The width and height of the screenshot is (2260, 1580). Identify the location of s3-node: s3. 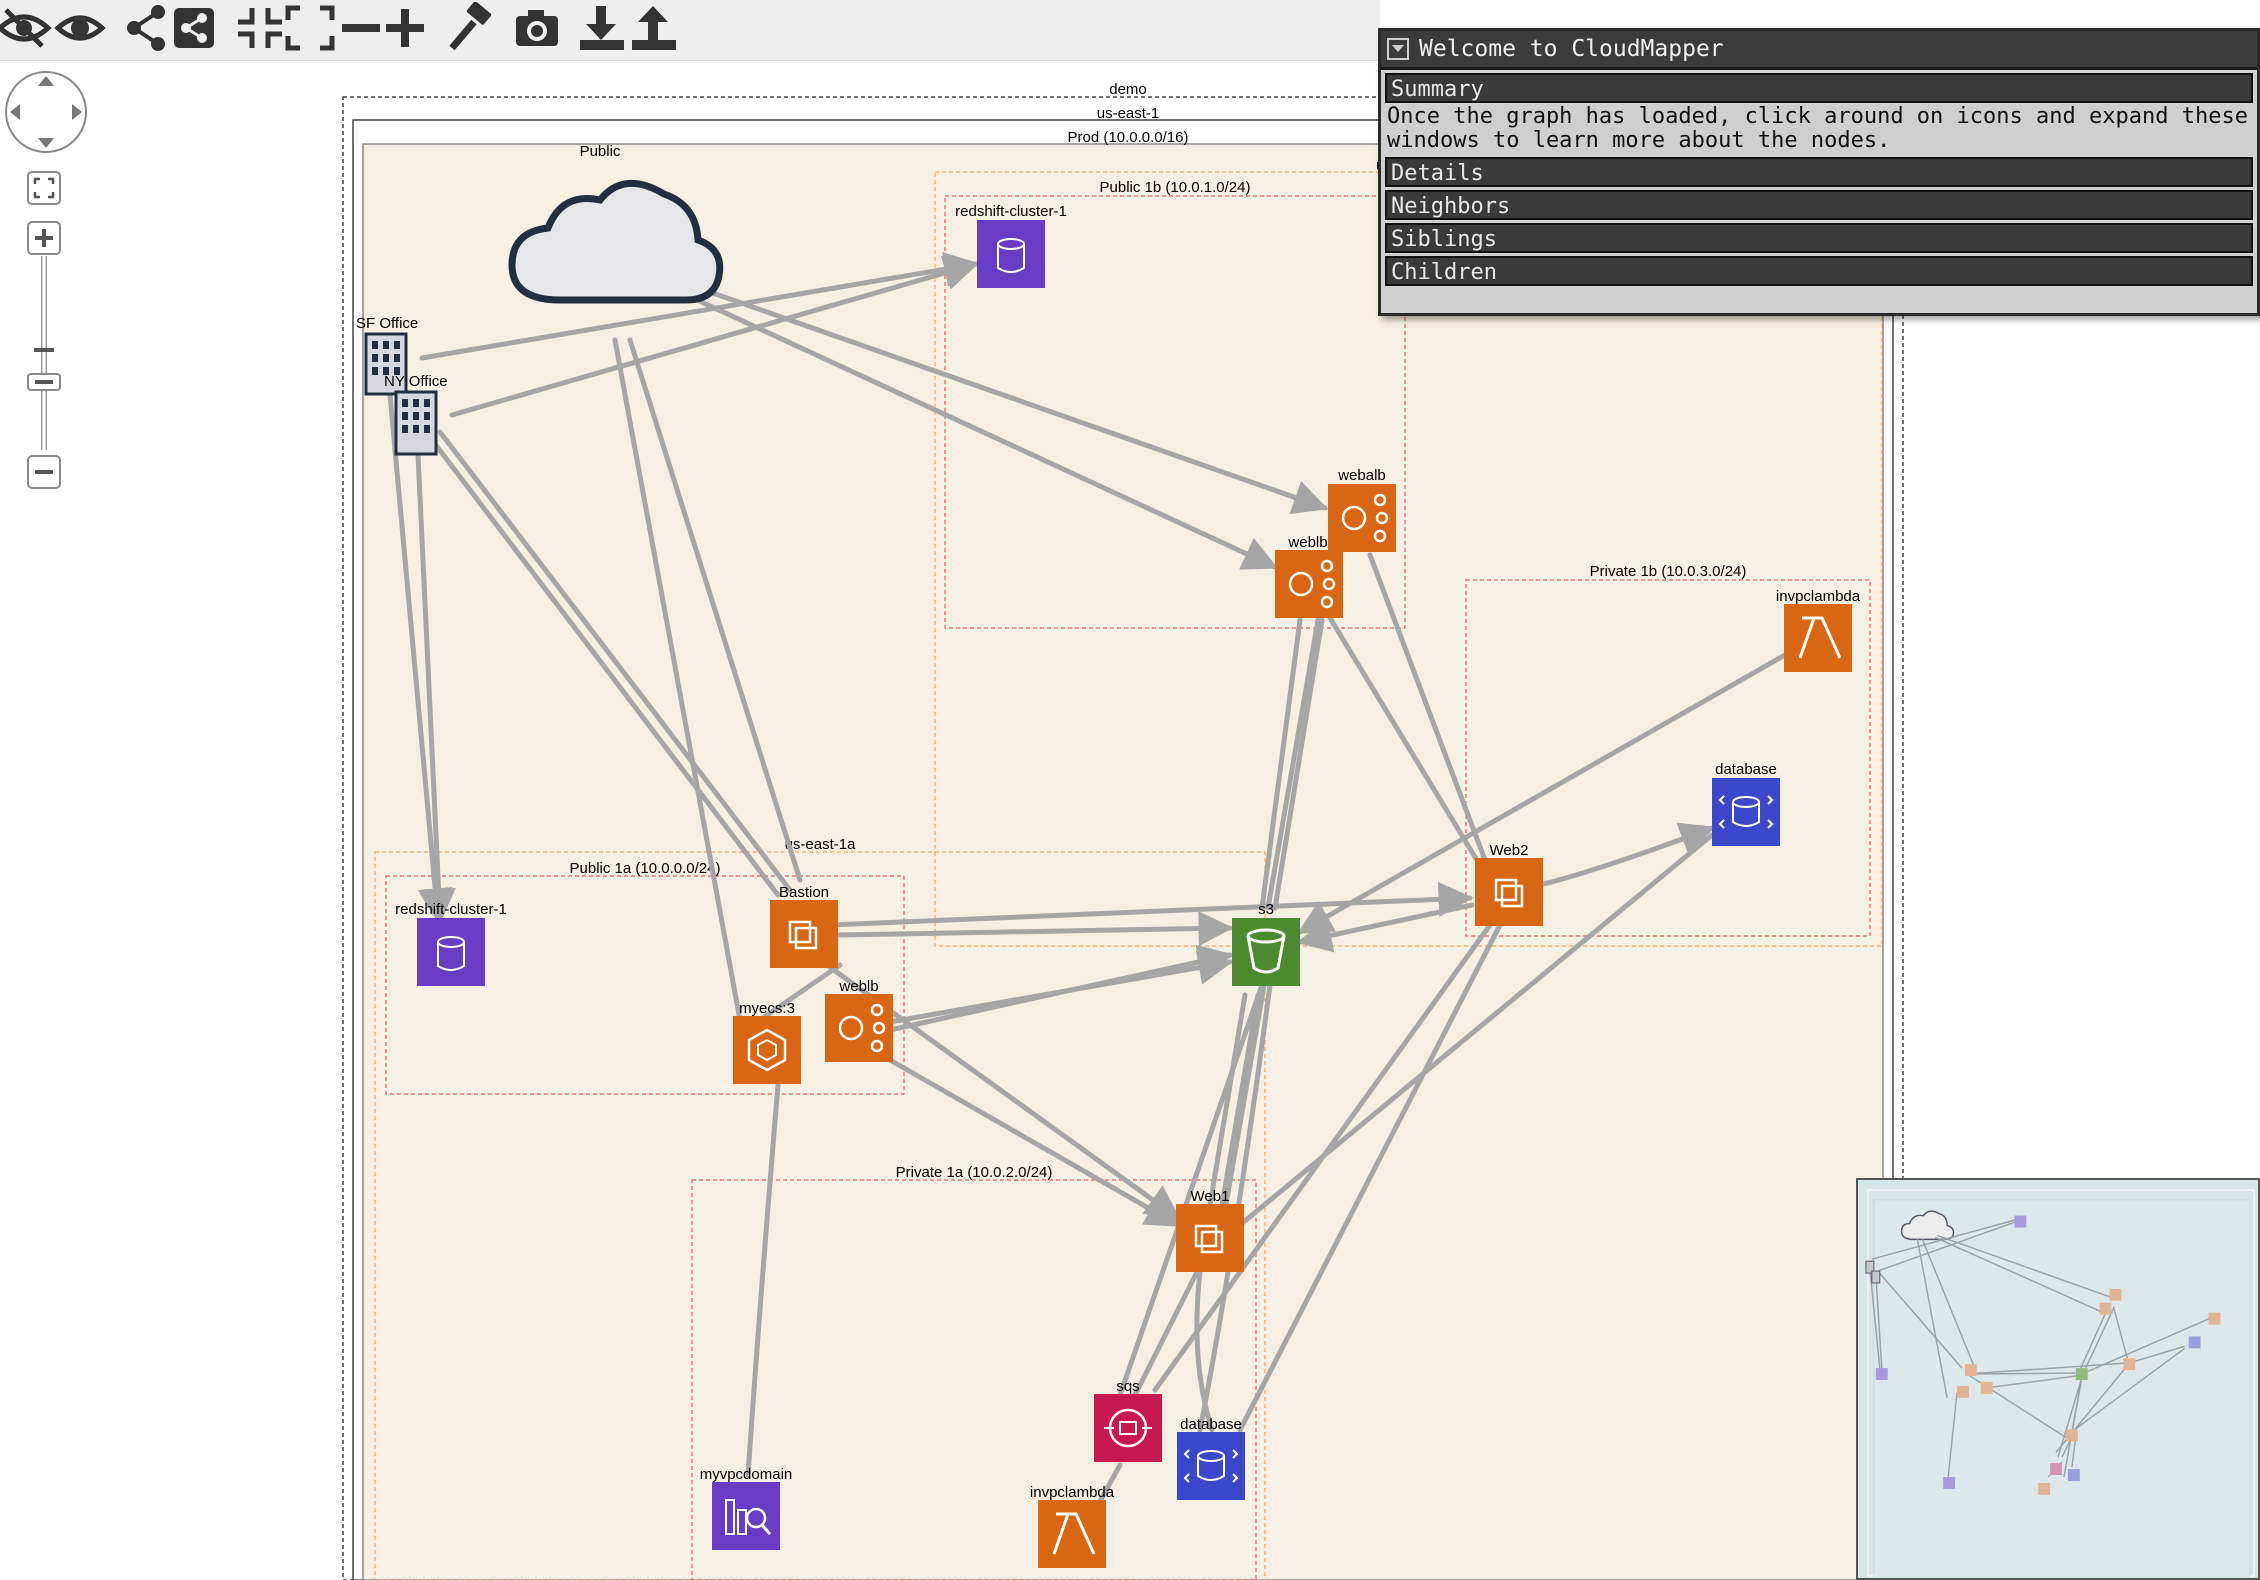
(1266, 943).